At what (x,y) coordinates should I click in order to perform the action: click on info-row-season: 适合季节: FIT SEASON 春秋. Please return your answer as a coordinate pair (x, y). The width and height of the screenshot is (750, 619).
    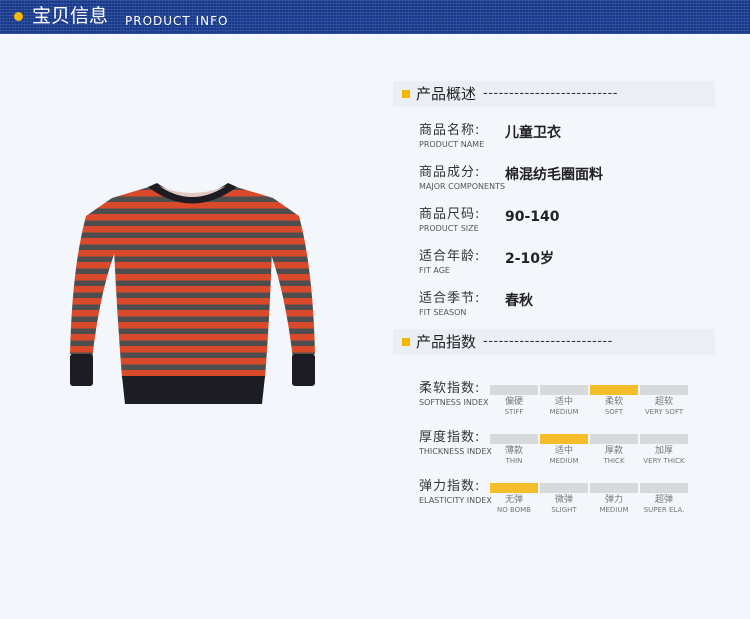
    Looking at the image, I should click on (569, 307).